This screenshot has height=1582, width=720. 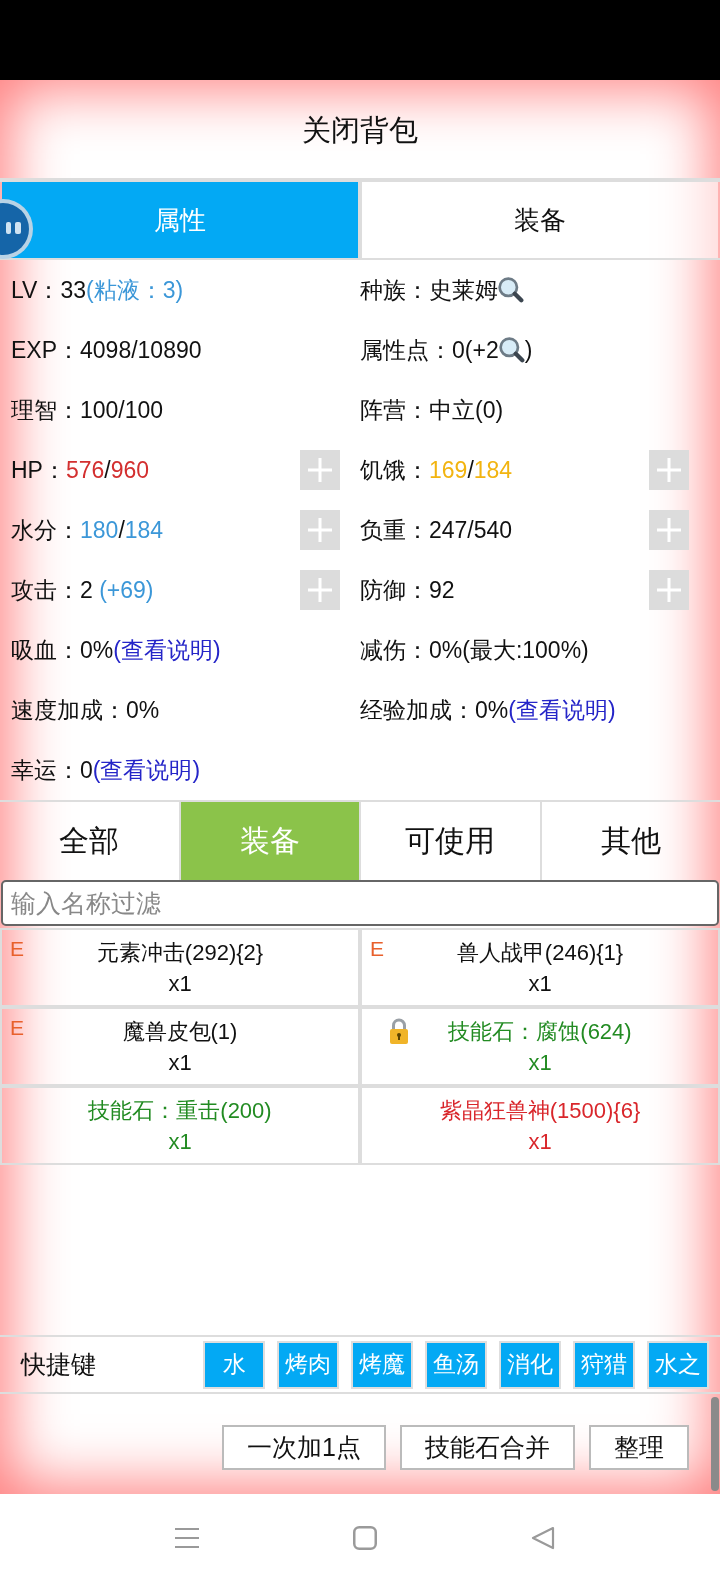 What do you see at coordinates (540, 1111) in the screenshot?
I see `item-name: 紫晶狂兽神(1500){6}` at bounding box center [540, 1111].